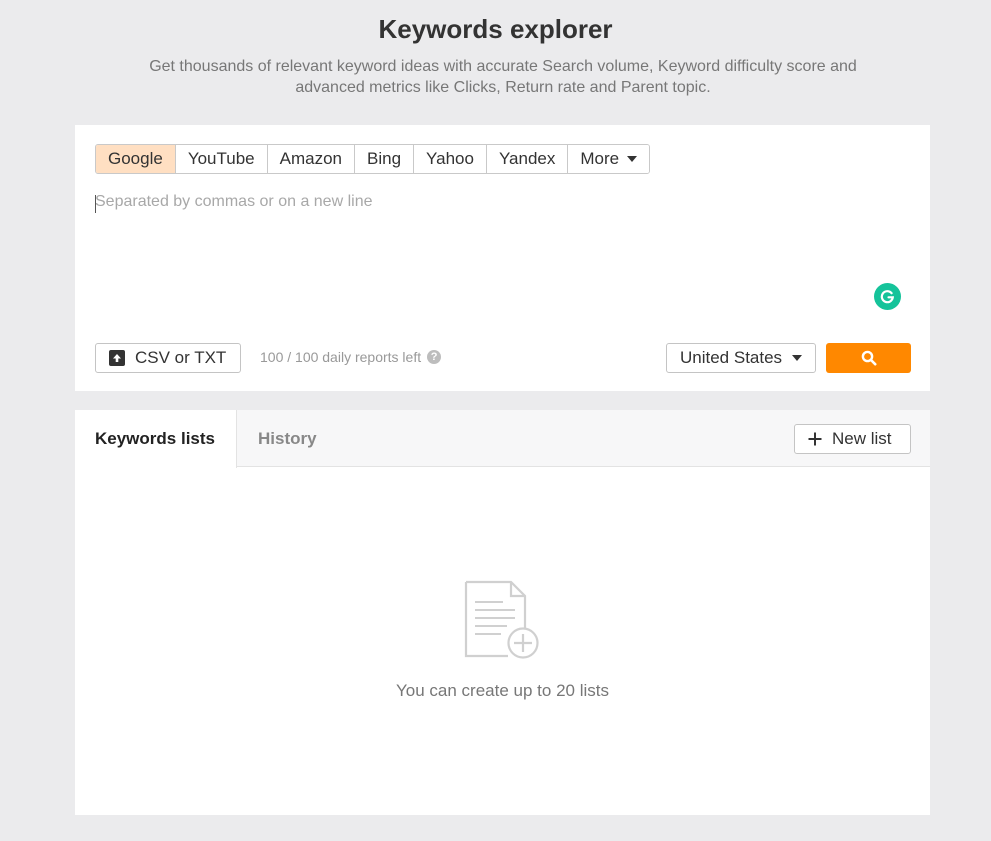 The width and height of the screenshot is (991, 841). I want to click on country-select: United States, so click(741, 358).